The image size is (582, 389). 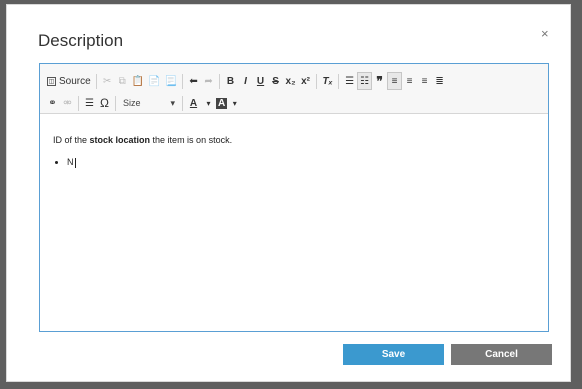 I want to click on unlink-icon: ⚮, so click(x=67, y=103).